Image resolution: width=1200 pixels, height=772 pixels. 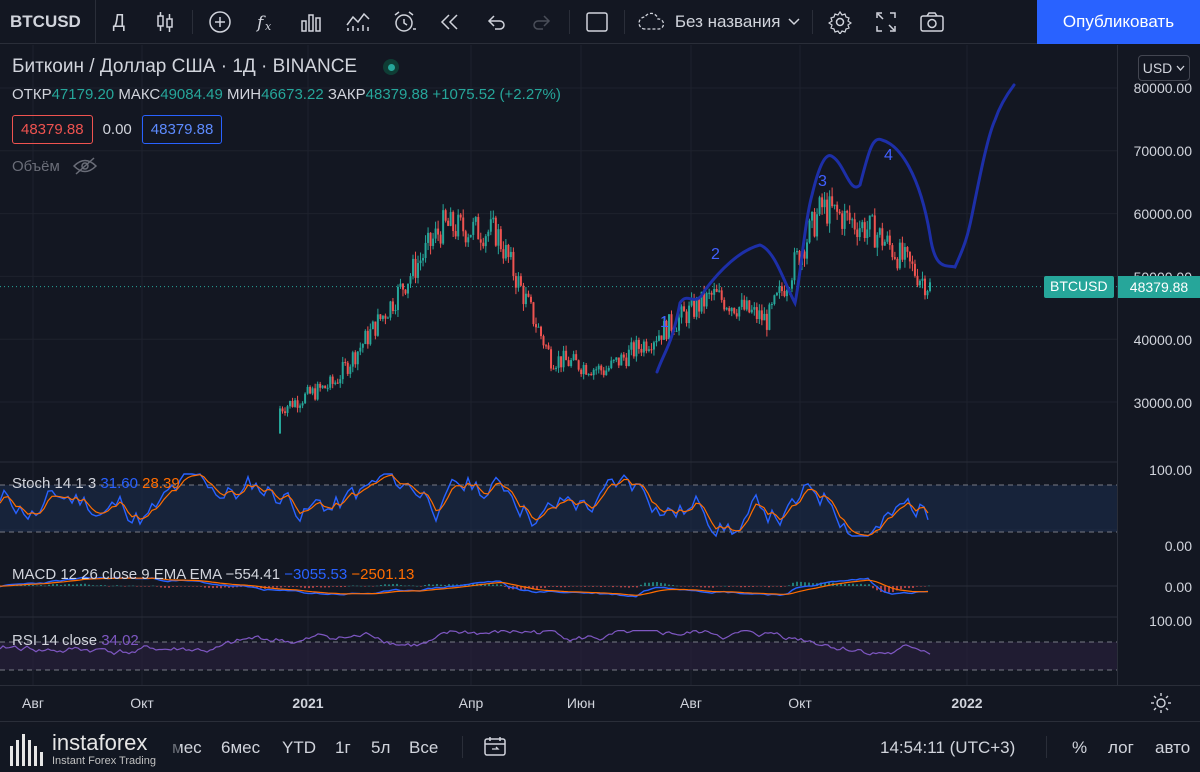 I want to click on stoch-legend: Stoch 14 1 3 31.60 28.39, so click(x=96, y=483).